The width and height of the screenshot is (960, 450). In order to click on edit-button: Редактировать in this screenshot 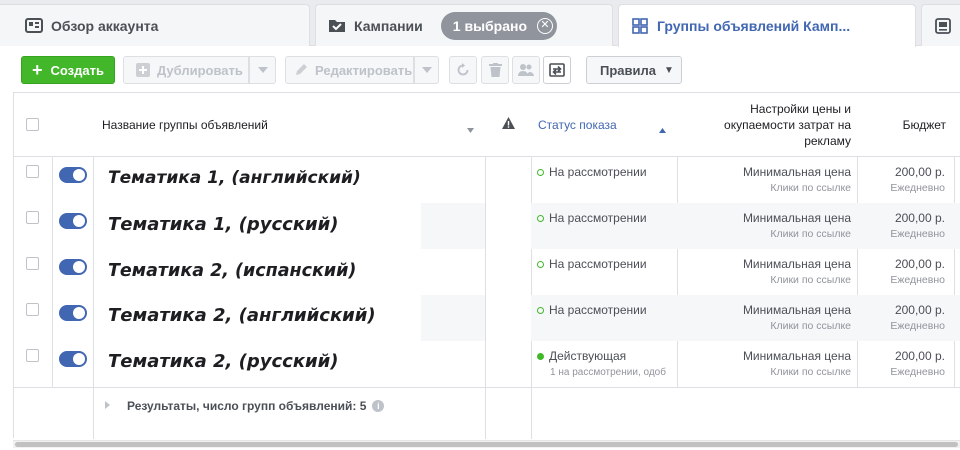, I will do `click(349, 70)`.